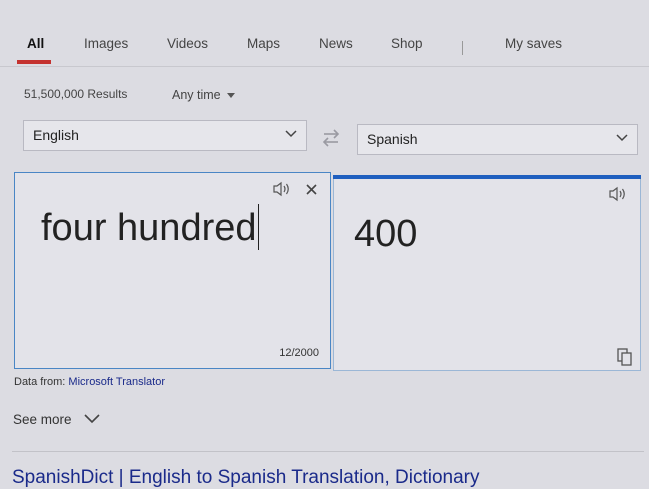 Image resolution: width=649 pixels, height=489 pixels. I want to click on close-icon, so click(311, 189).